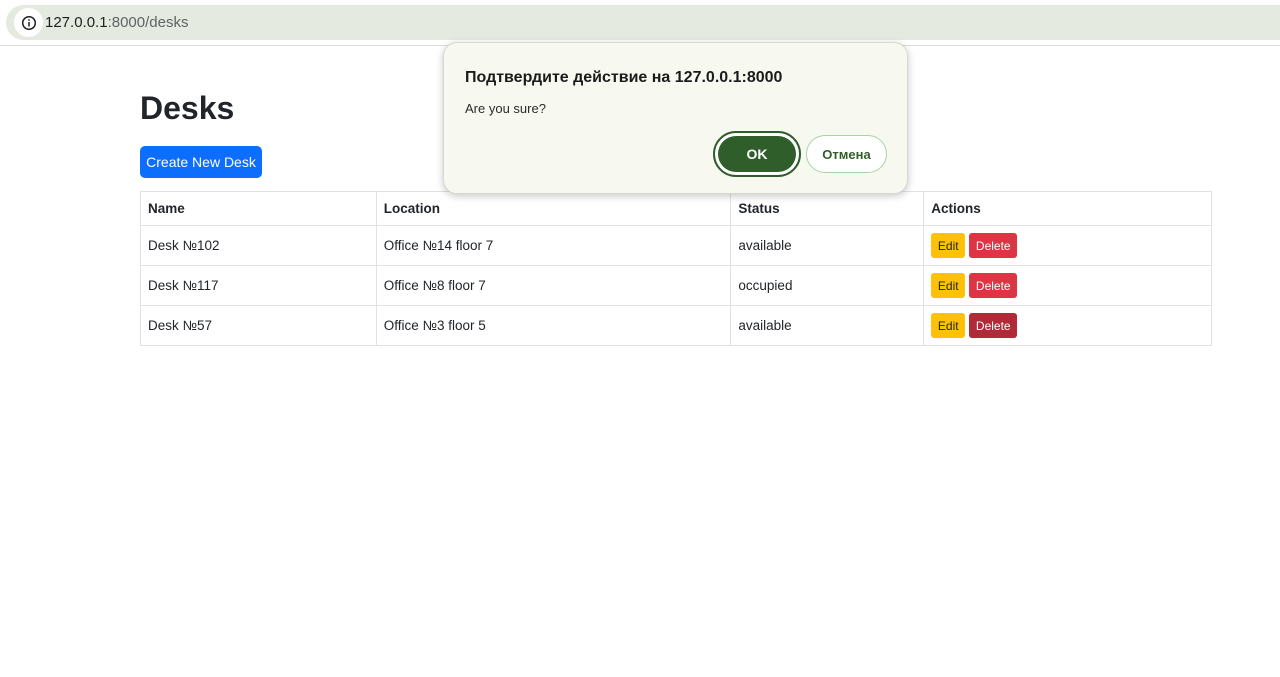 Image resolution: width=1280 pixels, height=677 pixels. What do you see at coordinates (187, 108) in the screenshot?
I see `page-title: Desks` at bounding box center [187, 108].